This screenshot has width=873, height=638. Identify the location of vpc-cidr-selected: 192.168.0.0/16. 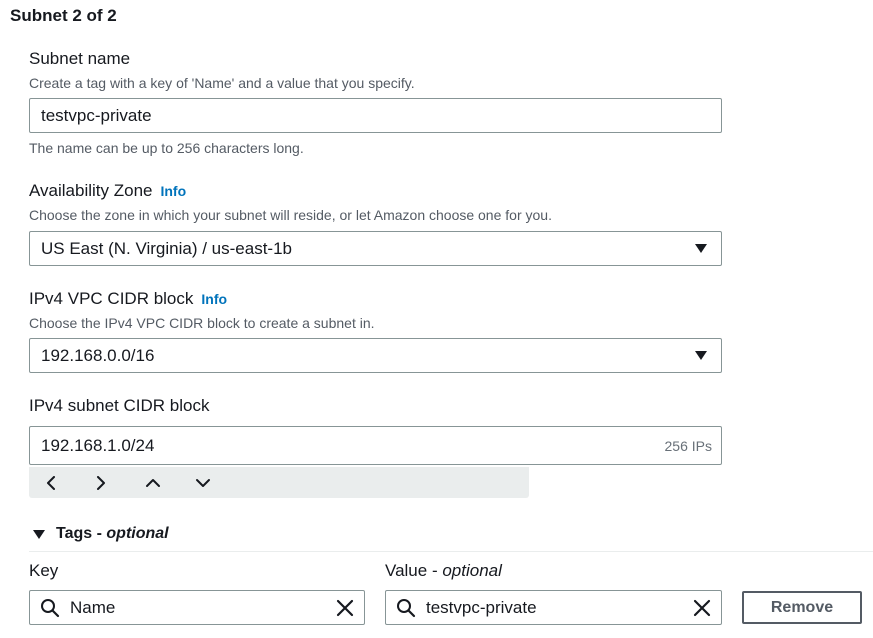
(98, 355).